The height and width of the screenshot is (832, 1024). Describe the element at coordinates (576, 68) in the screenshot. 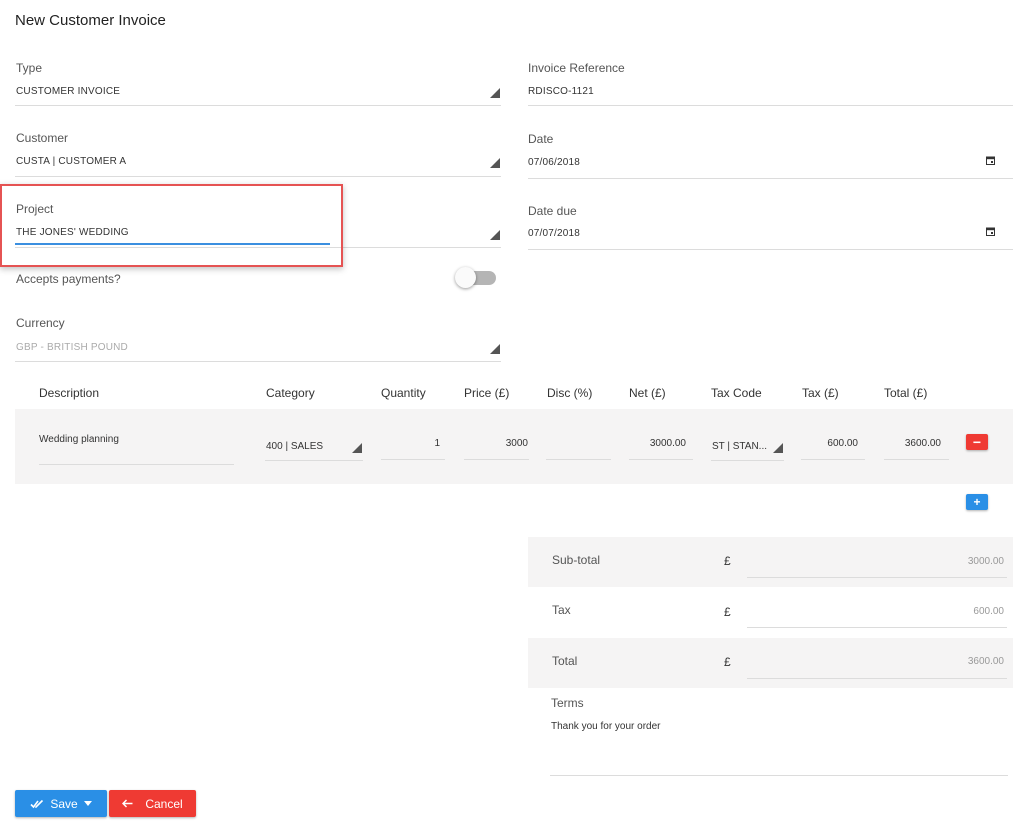

I see `invoice-reference-label: Invoice Reference` at that location.